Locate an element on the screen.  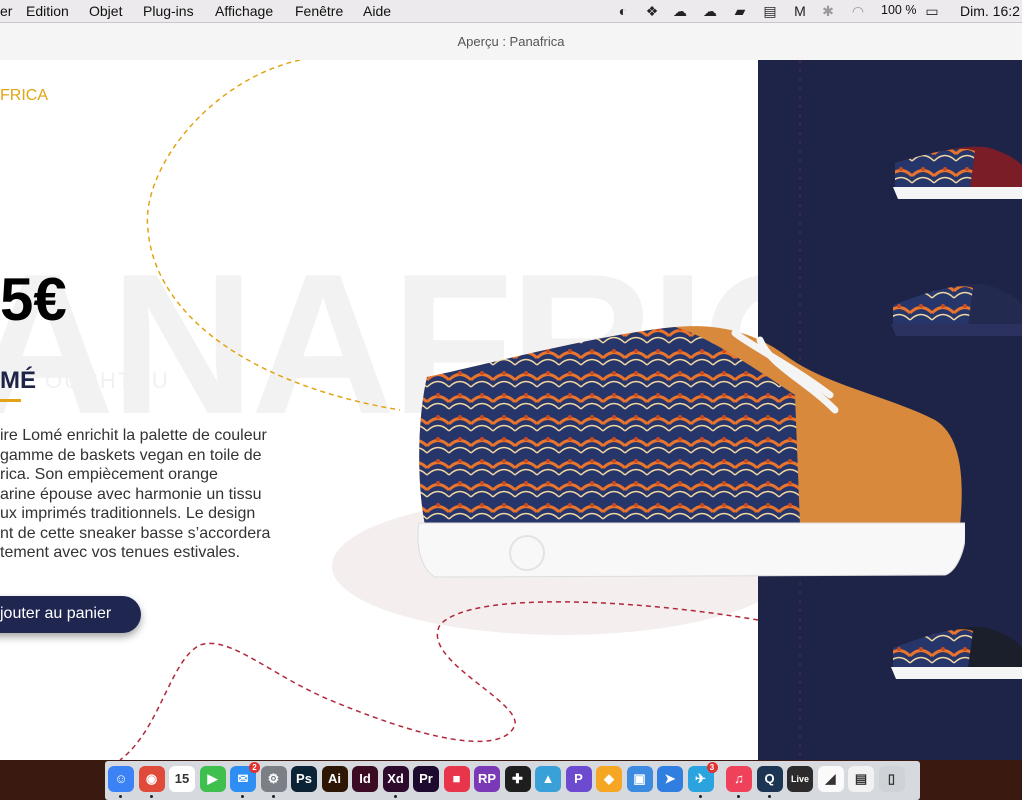
description-line: gamme de baskets vegan en toile de is located at coordinates (131, 455).